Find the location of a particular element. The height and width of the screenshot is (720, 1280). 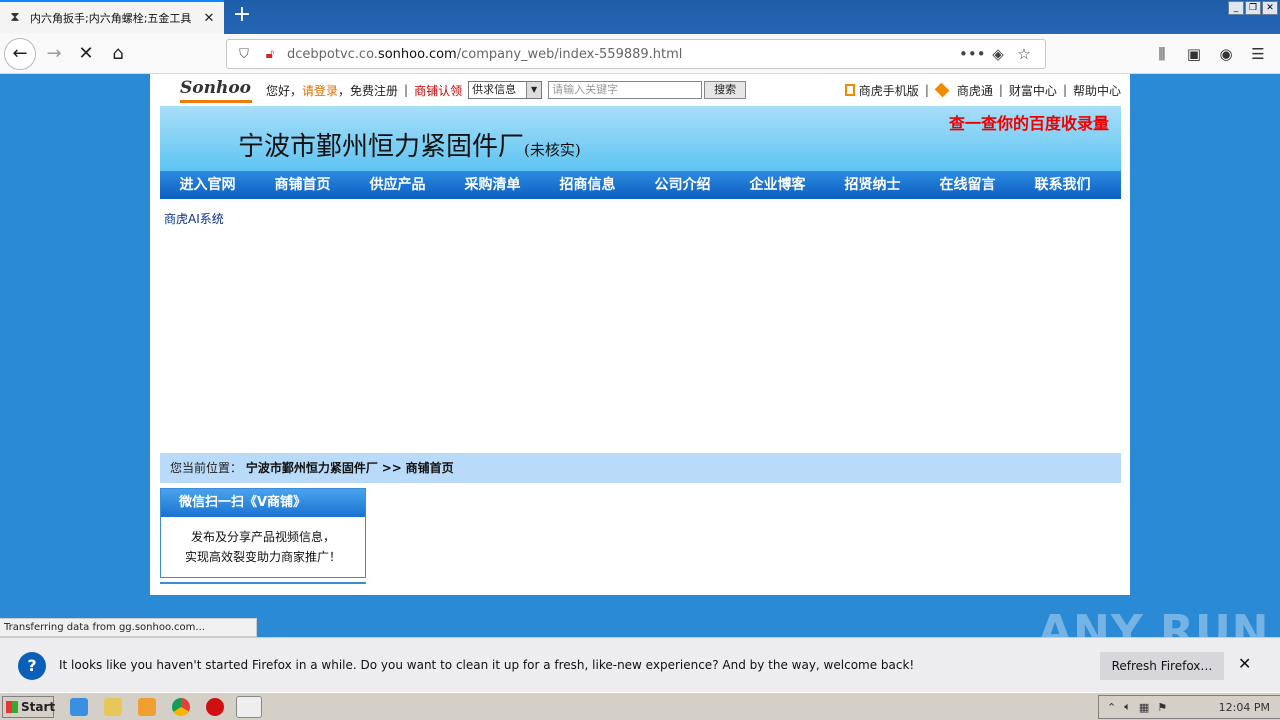

close-window-button: ✕ is located at coordinates (1270, 8).